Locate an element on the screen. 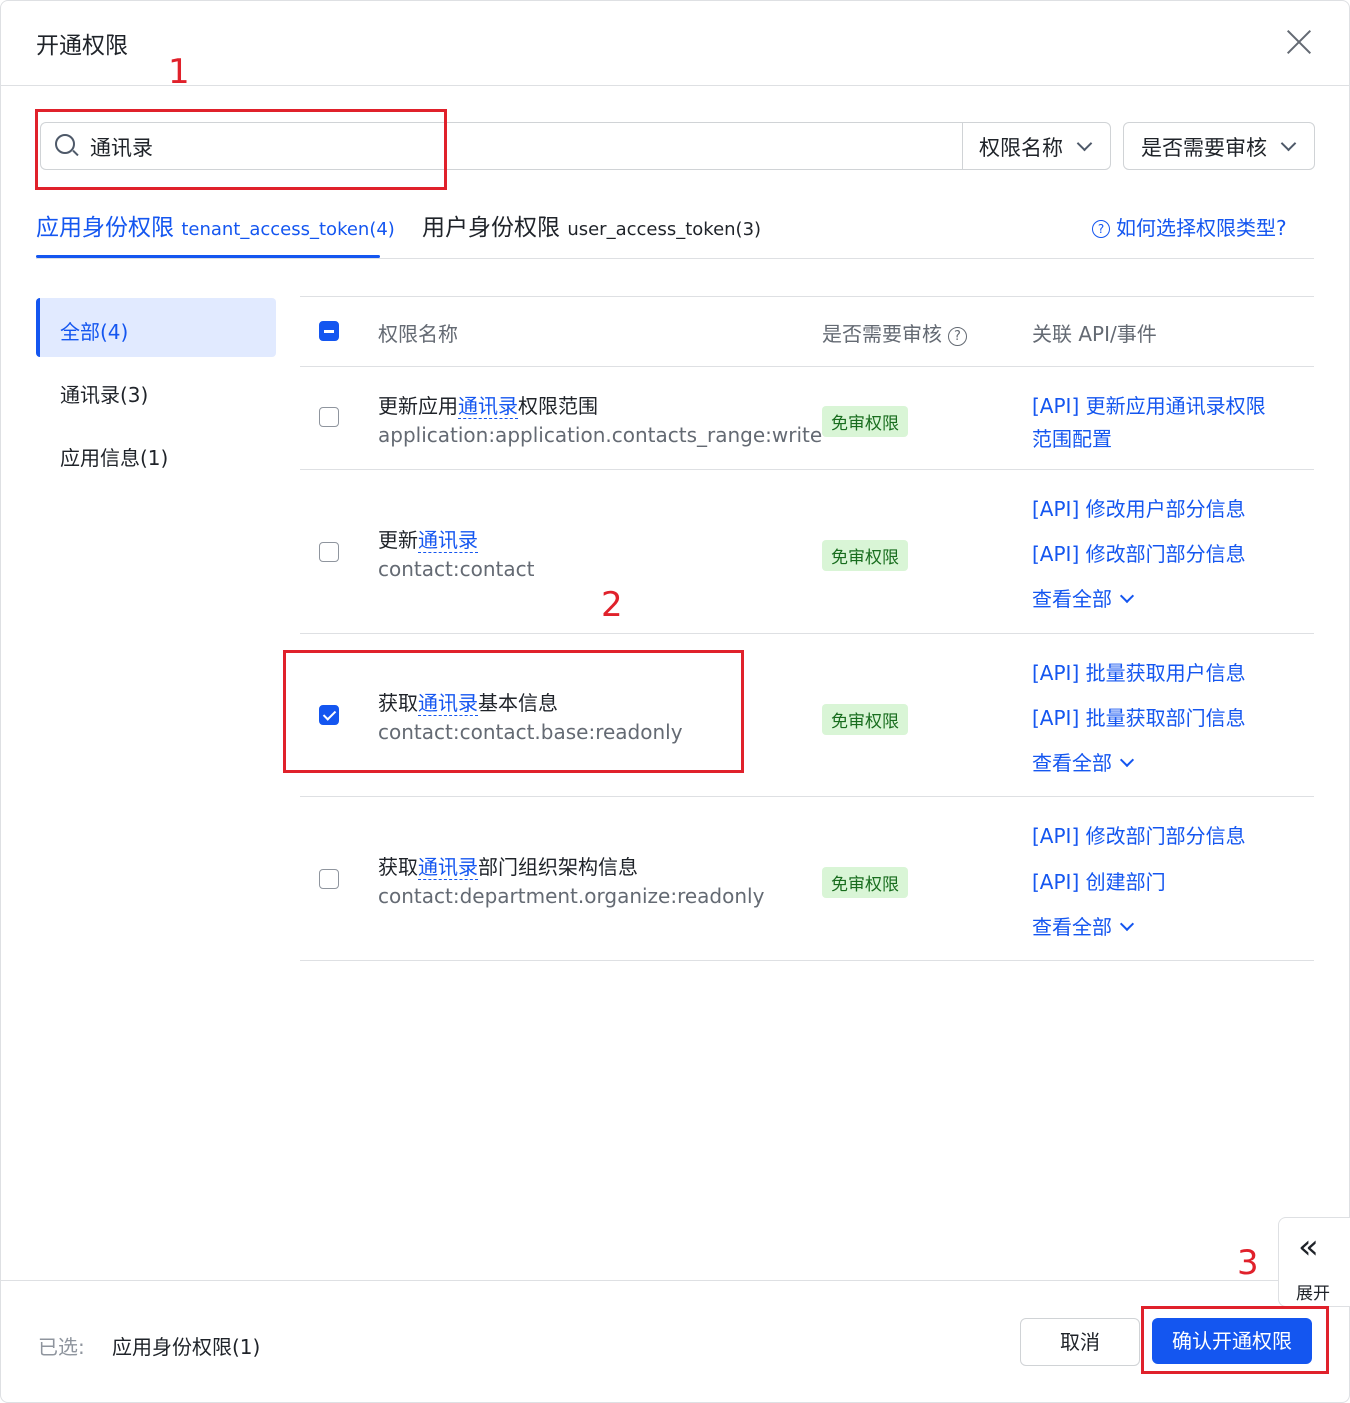  annotation-box-row is located at coordinates (513, 711).